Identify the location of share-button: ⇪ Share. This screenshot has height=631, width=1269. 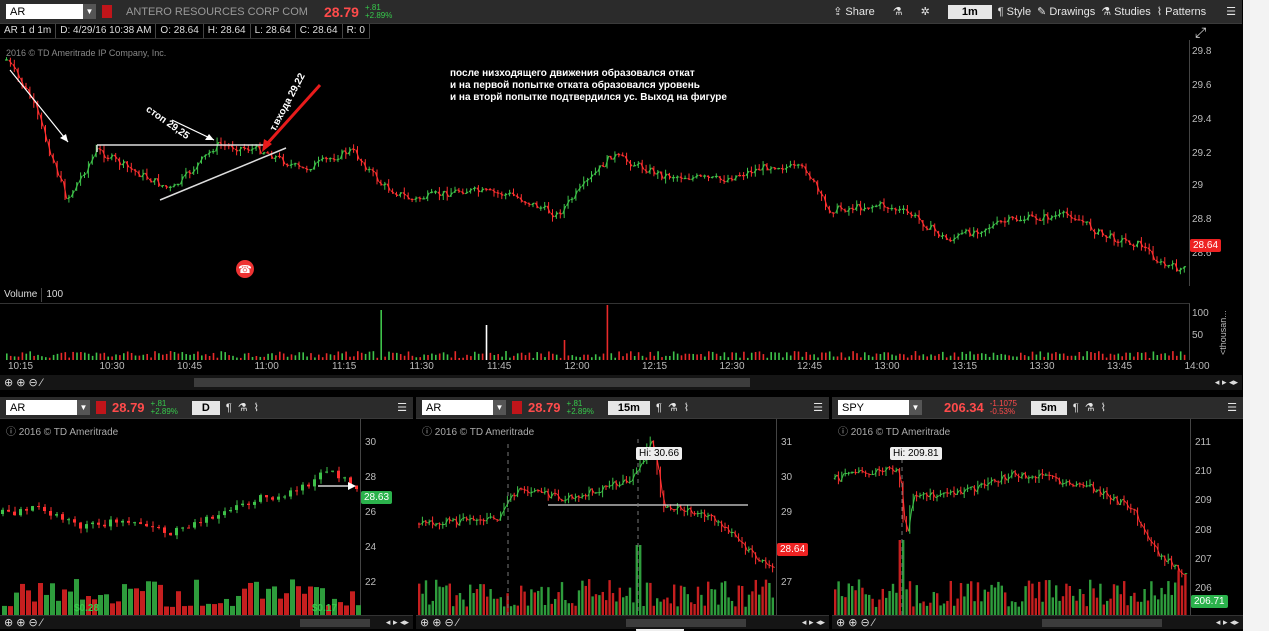
(854, 12).